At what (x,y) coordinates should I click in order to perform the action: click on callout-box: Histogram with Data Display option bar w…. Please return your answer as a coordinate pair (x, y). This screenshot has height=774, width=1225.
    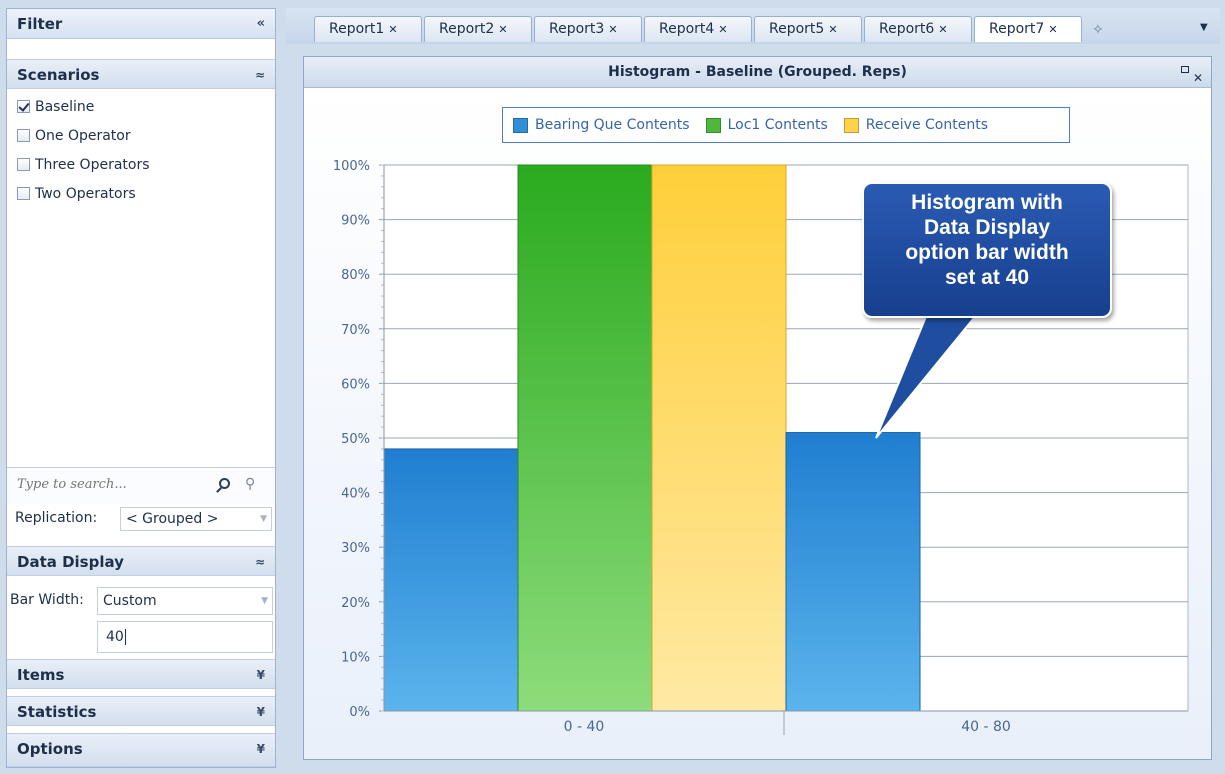
    Looking at the image, I should click on (987, 250).